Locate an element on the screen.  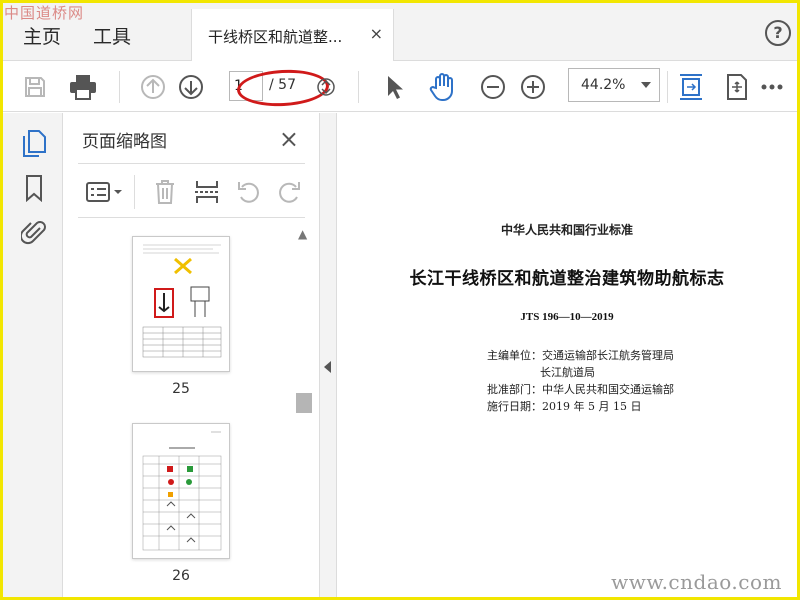
thumbnail-scrollbar: ▲ is located at coordinates (304, 411).